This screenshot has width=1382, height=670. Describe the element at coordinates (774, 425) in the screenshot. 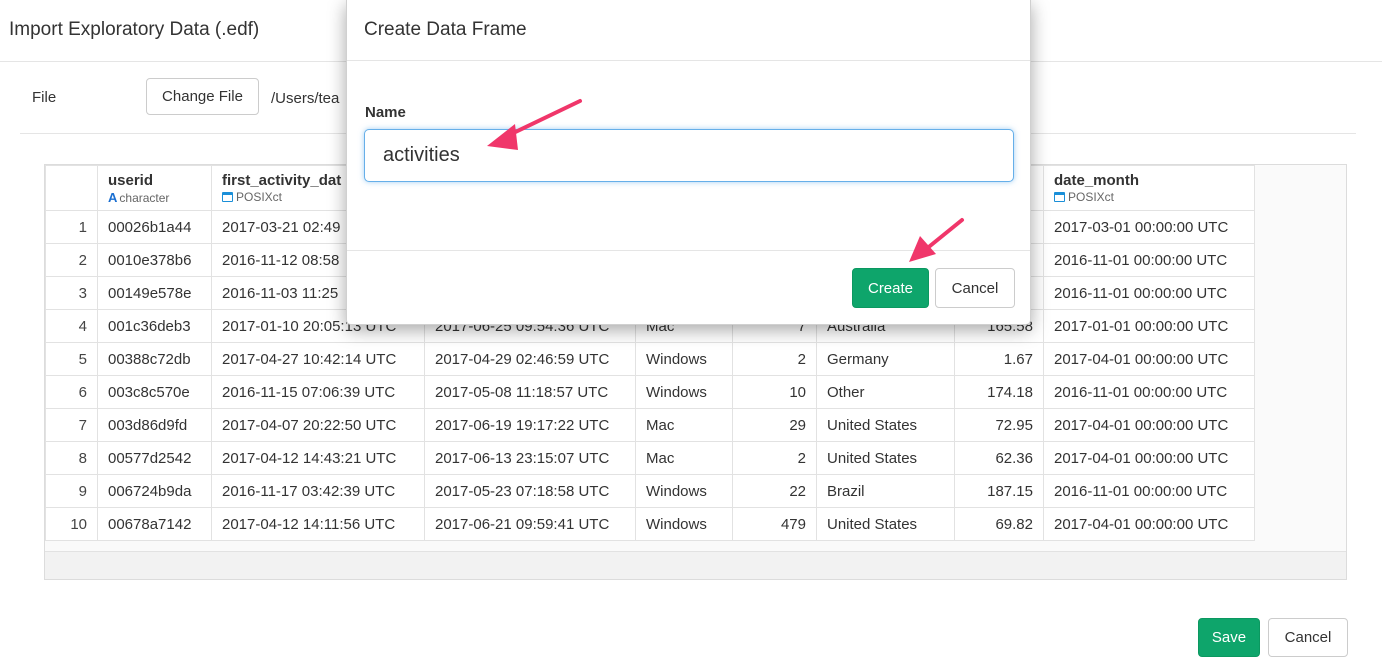

I see `table-cell: 29` at that location.